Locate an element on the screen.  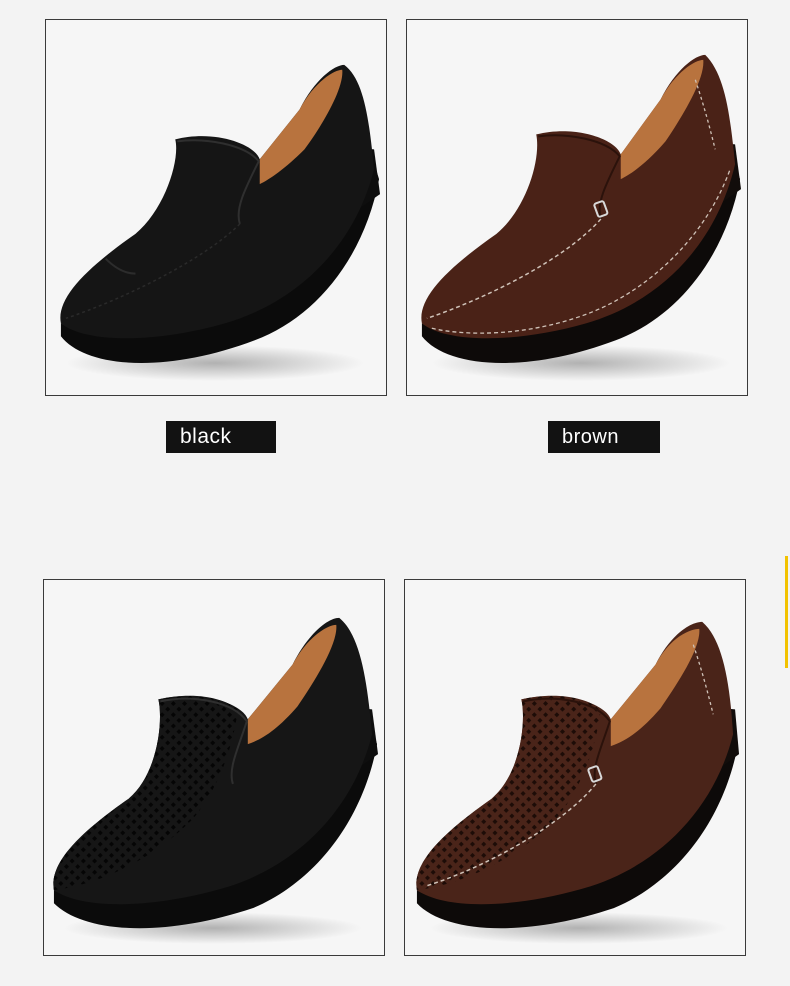
loafer-brown-perforated is located at coordinates (578, 782).